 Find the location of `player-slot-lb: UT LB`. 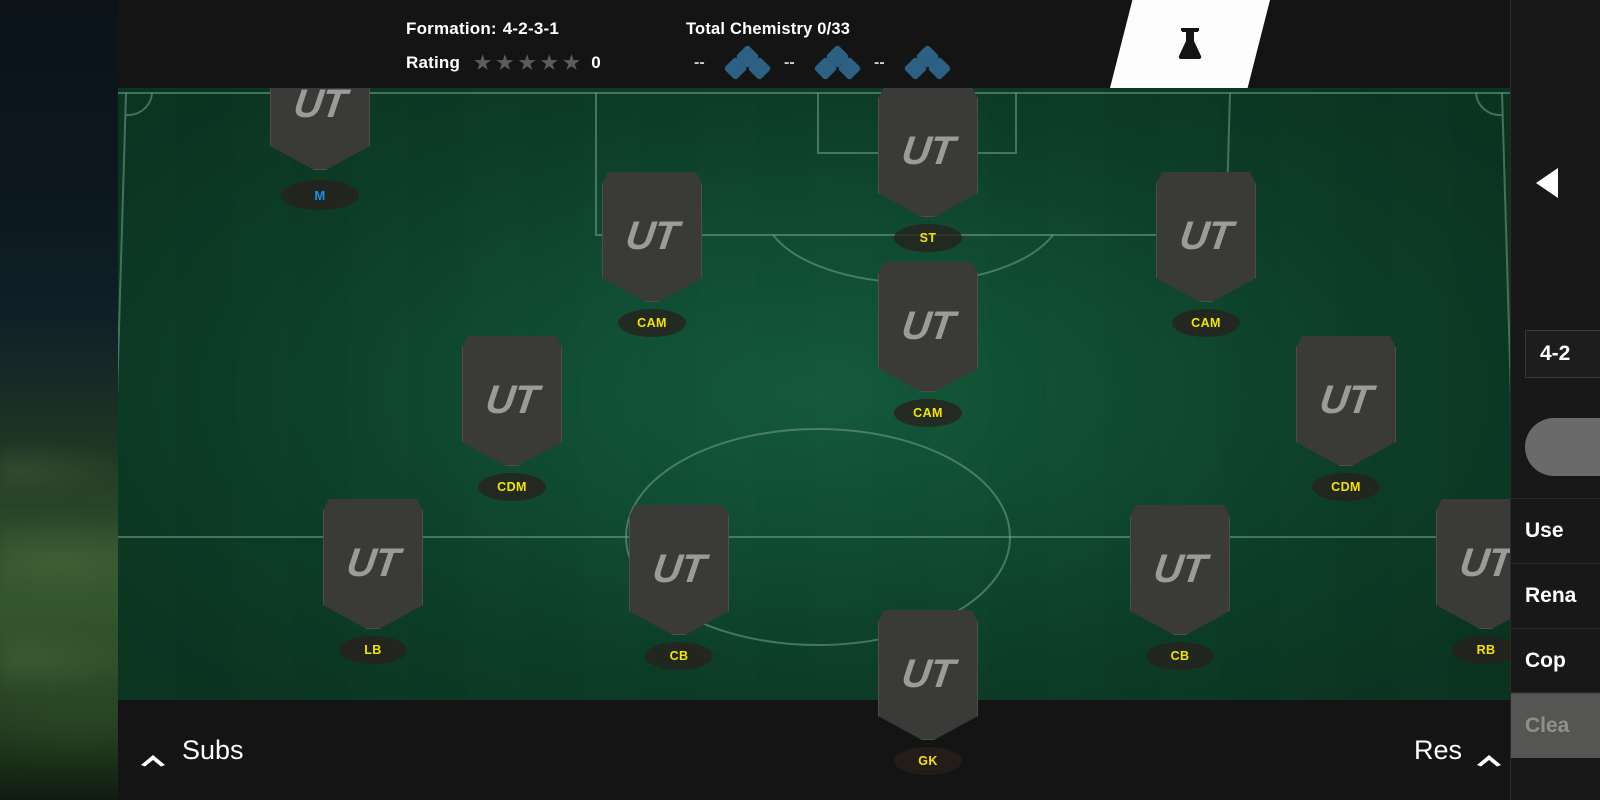

player-slot-lb: UT LB is located at coordinates (373, 580).